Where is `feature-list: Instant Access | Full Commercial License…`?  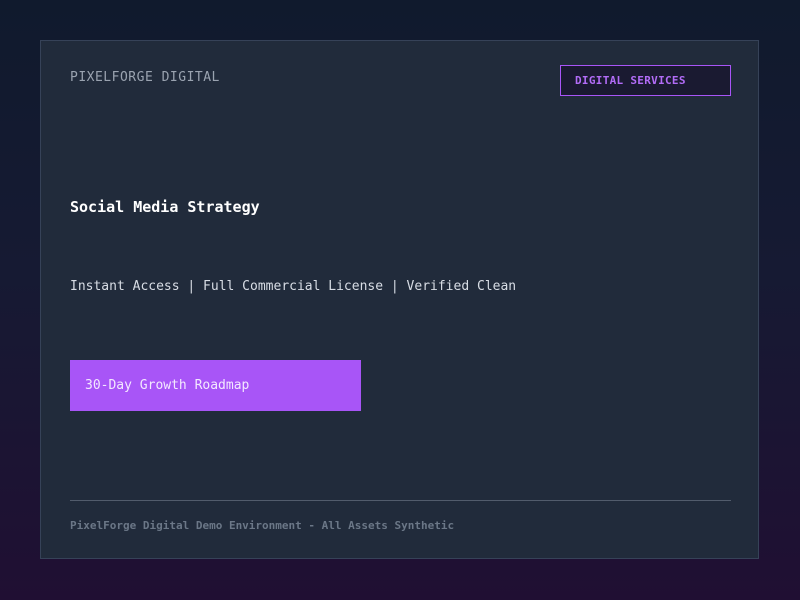 feature-list: Instant Access | Full Commercial License… is located at coordinates (293, 286).